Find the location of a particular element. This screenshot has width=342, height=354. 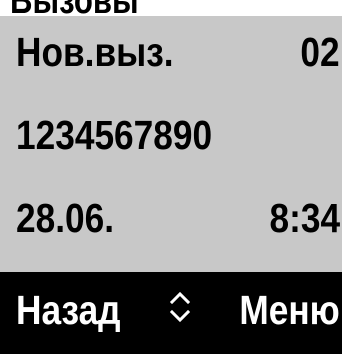

partial-header-text: Вызовы is located at coordinates (74, 8).